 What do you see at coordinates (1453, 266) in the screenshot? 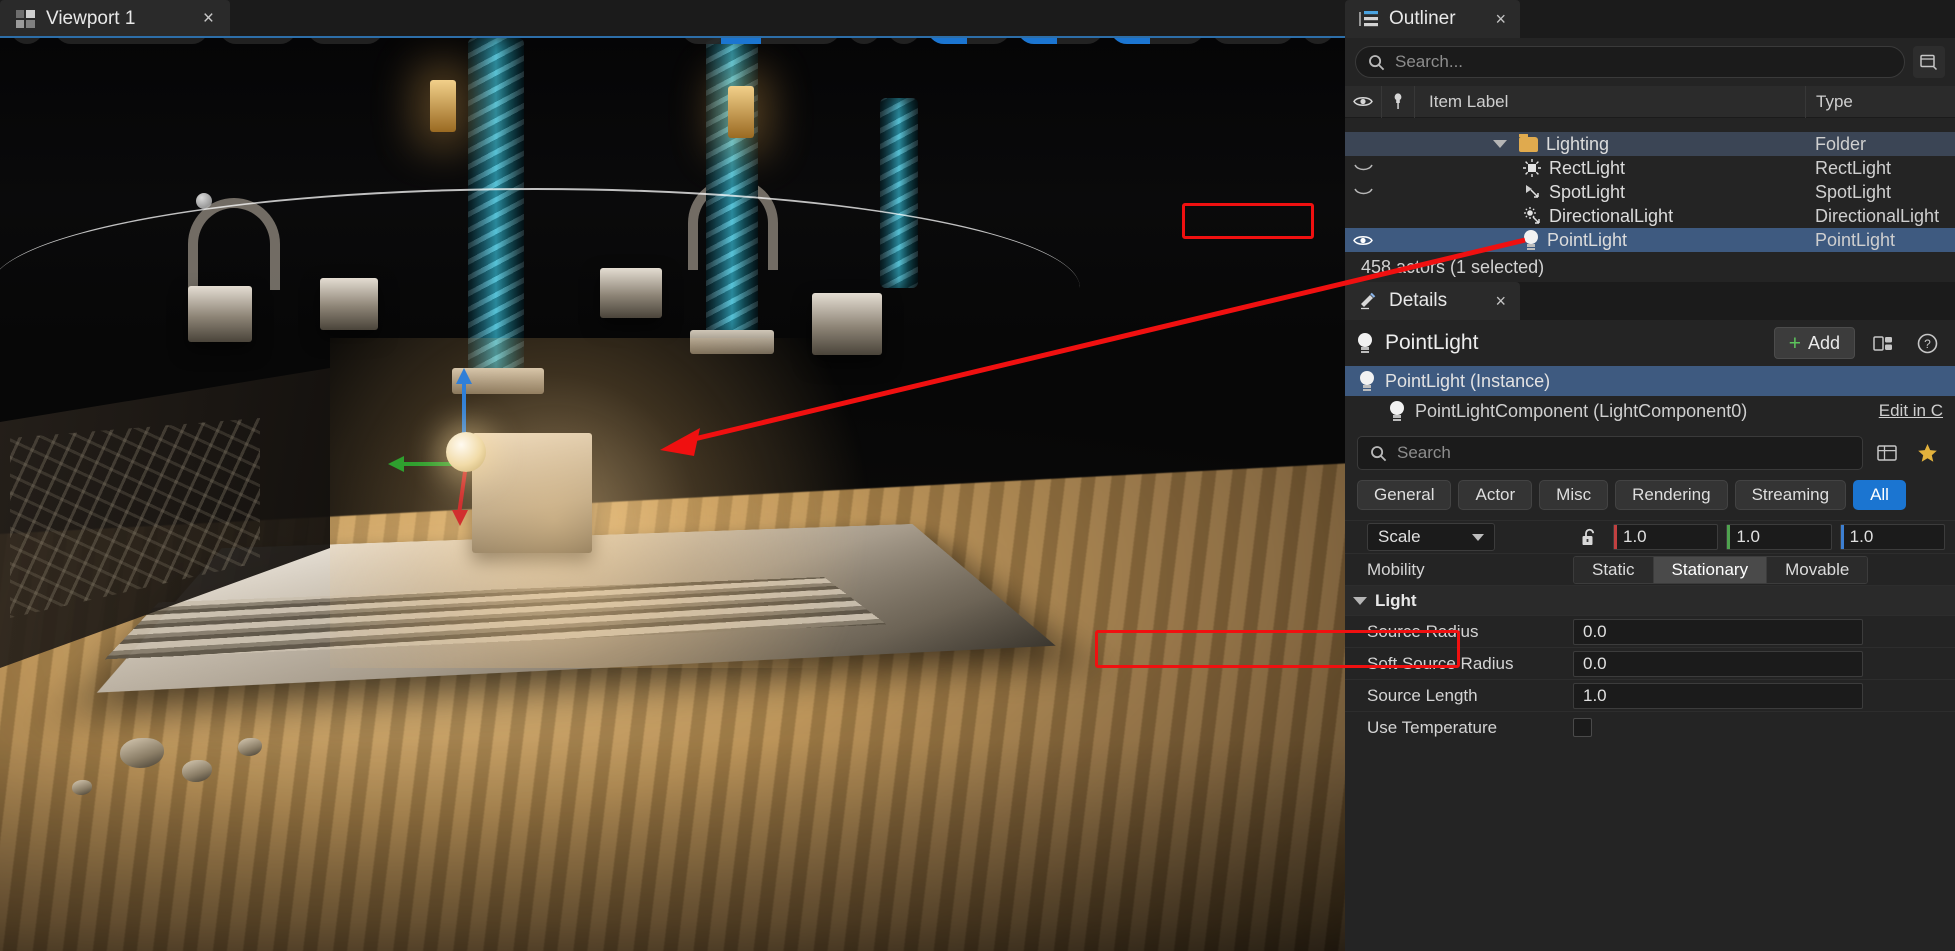
I see `actor-count-label: 458 actors (1 selected)` at bounding box center [1453, 266].